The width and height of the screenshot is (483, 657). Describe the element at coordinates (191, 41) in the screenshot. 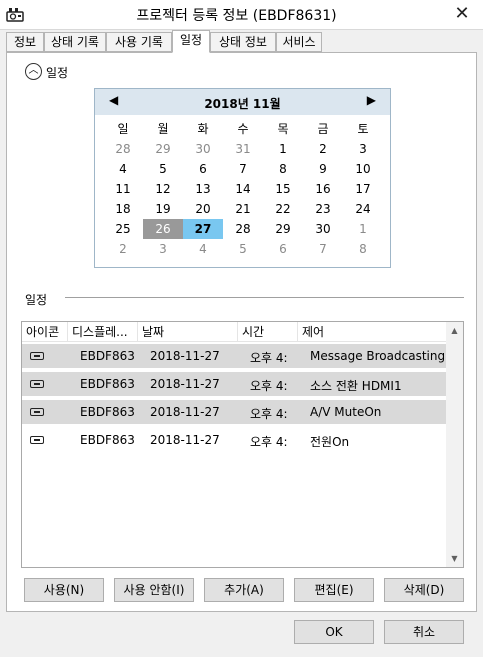

I see `tab-schedule: 일정` at that location.